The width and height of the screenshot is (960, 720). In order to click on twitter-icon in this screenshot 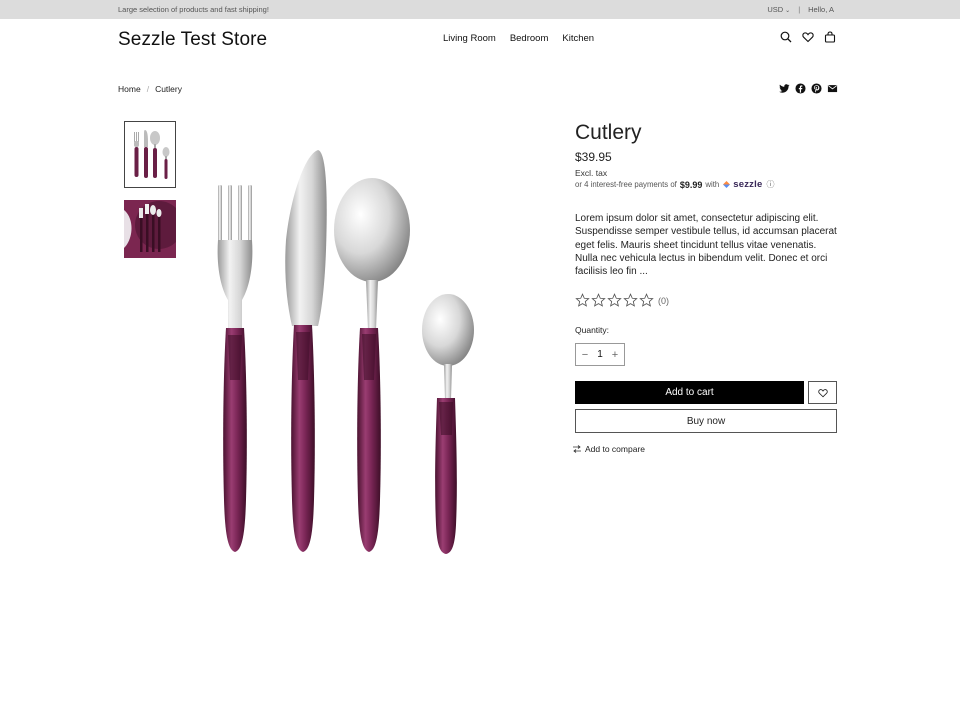, I will do `click(784, 88)`.